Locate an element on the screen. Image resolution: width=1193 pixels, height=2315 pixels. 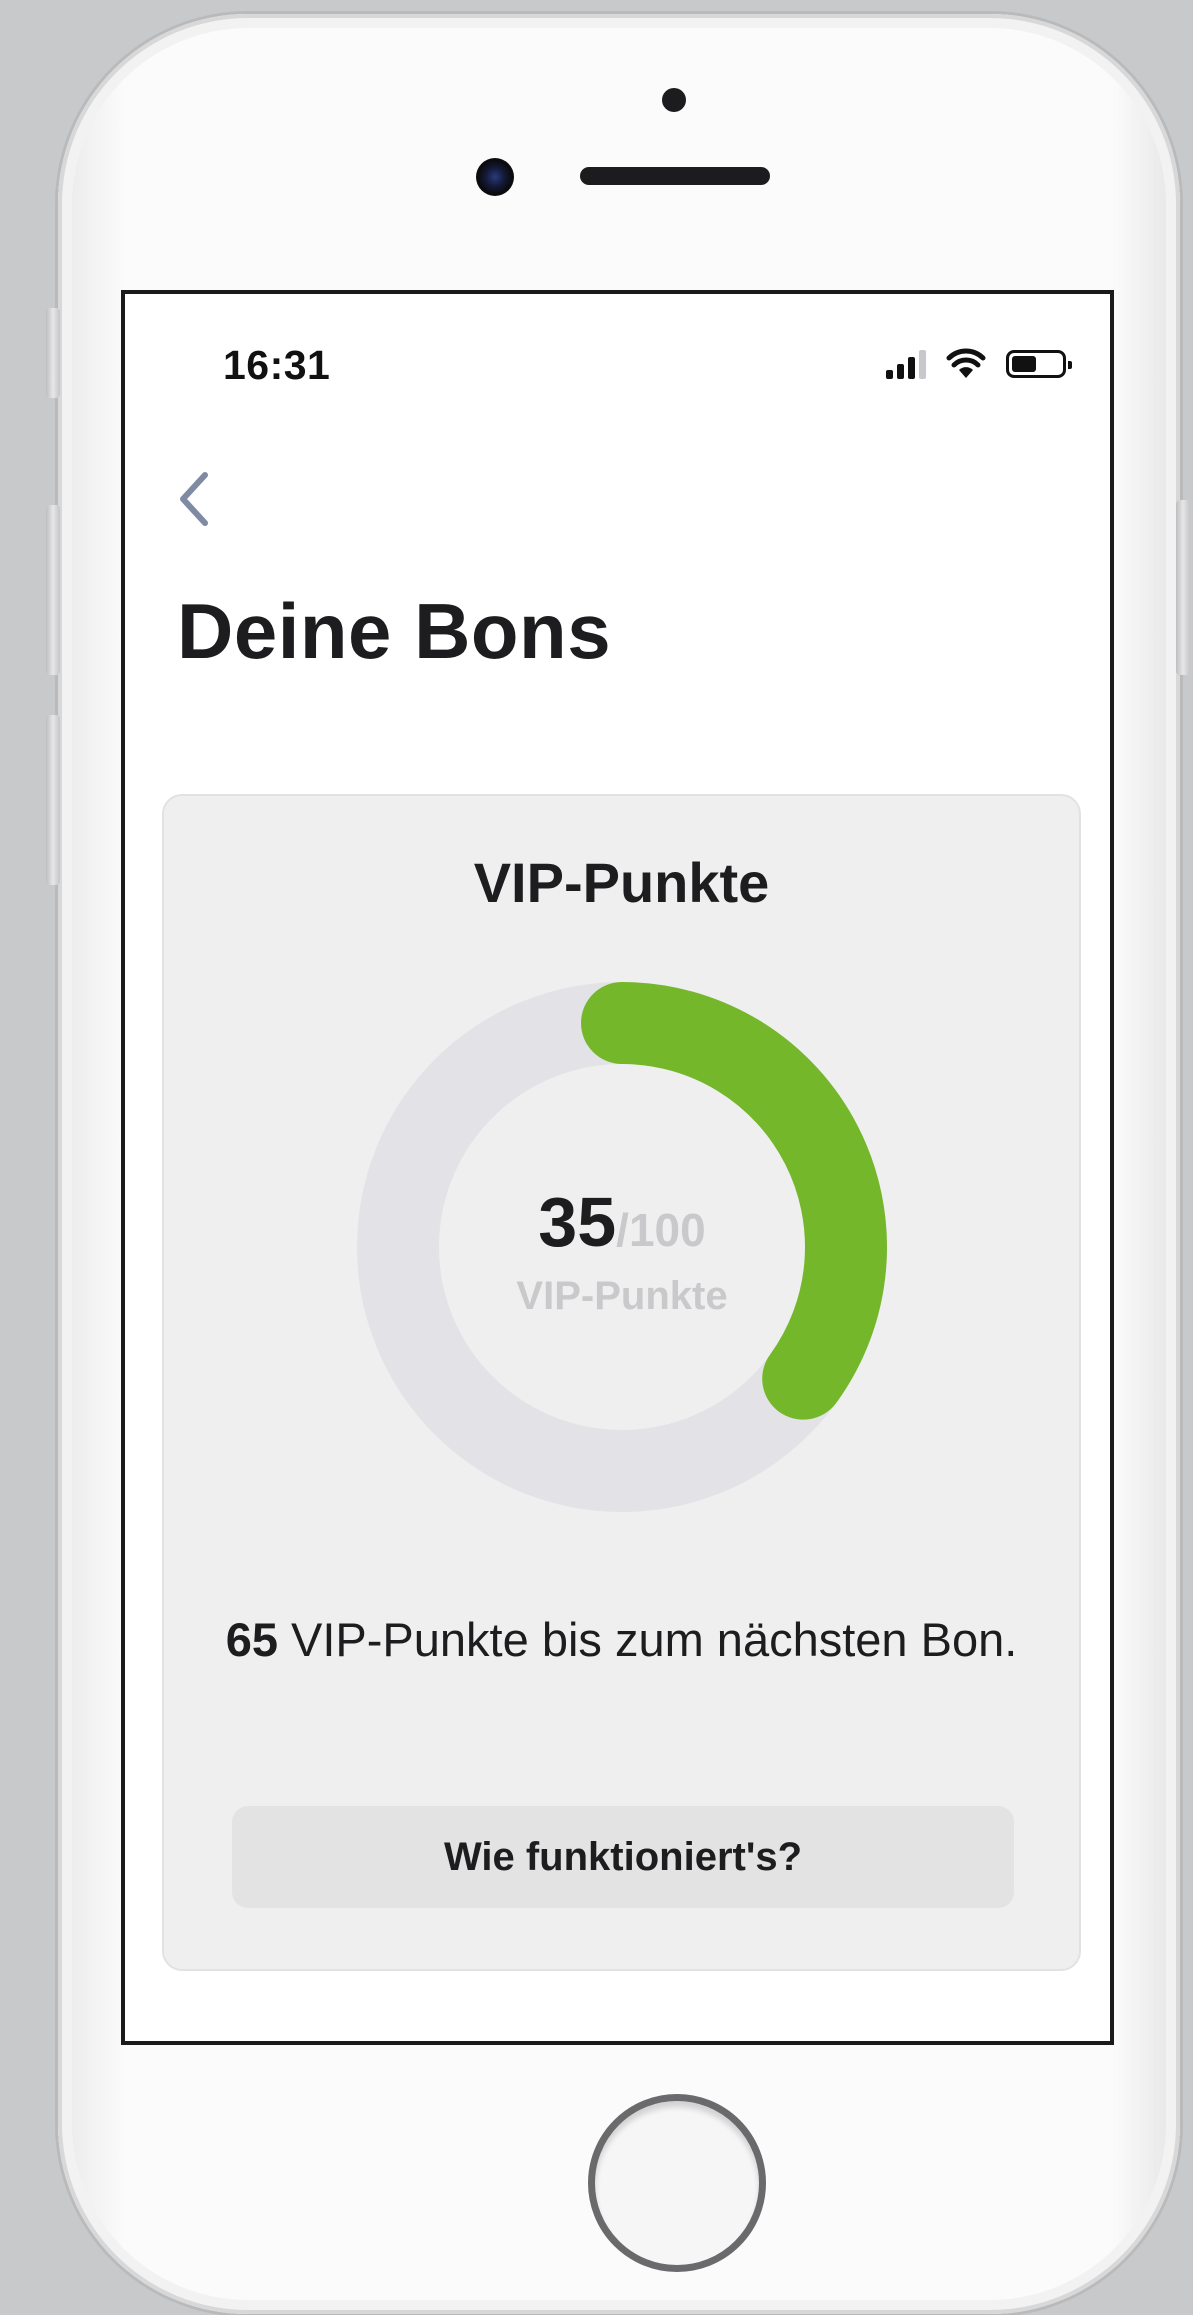
back-button is located at coordinates (195, 499).